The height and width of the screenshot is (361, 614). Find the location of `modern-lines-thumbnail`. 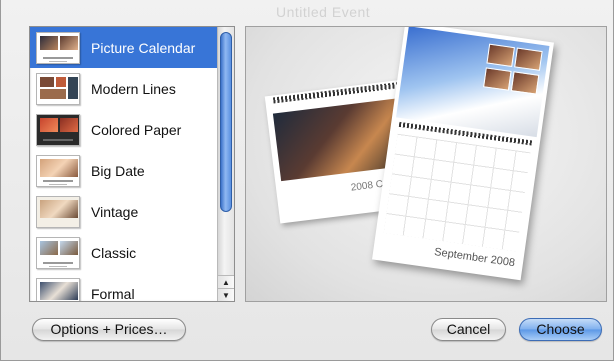

modern-lines-thumbnail is located at coordinates (58, 88).